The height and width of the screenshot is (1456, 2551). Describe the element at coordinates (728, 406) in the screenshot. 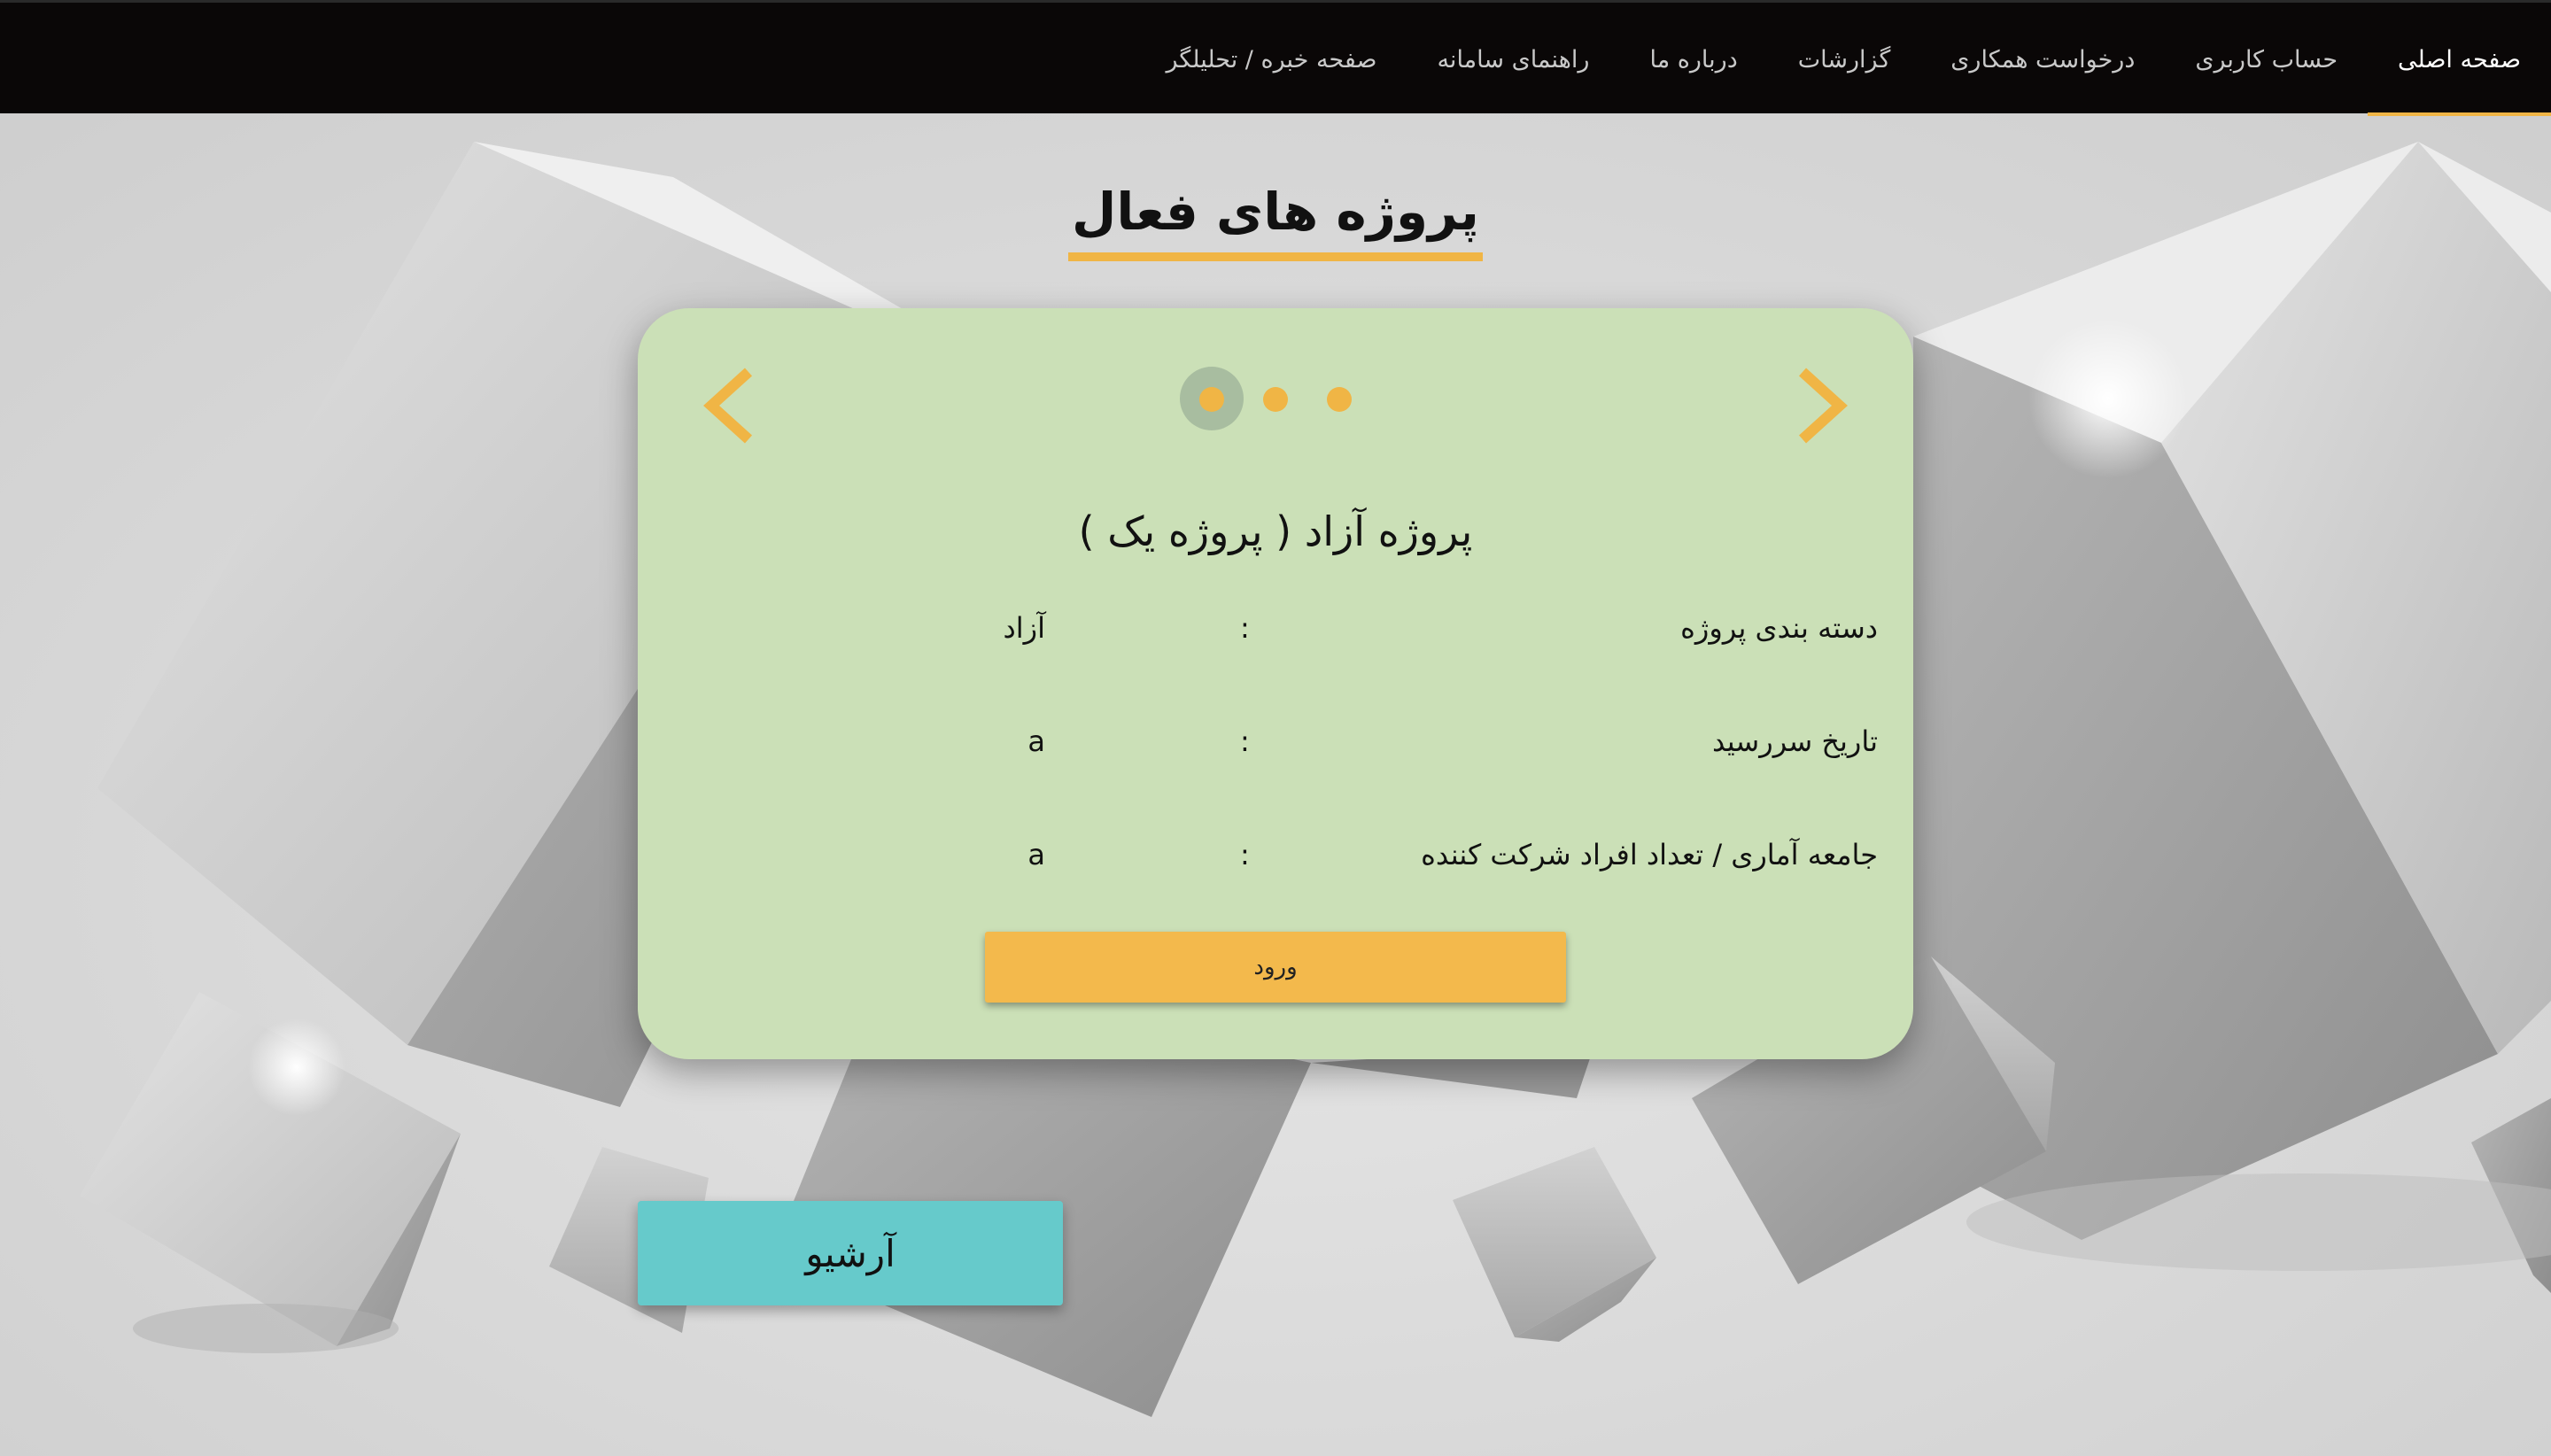

I see `chevron-left-icon` at that location.